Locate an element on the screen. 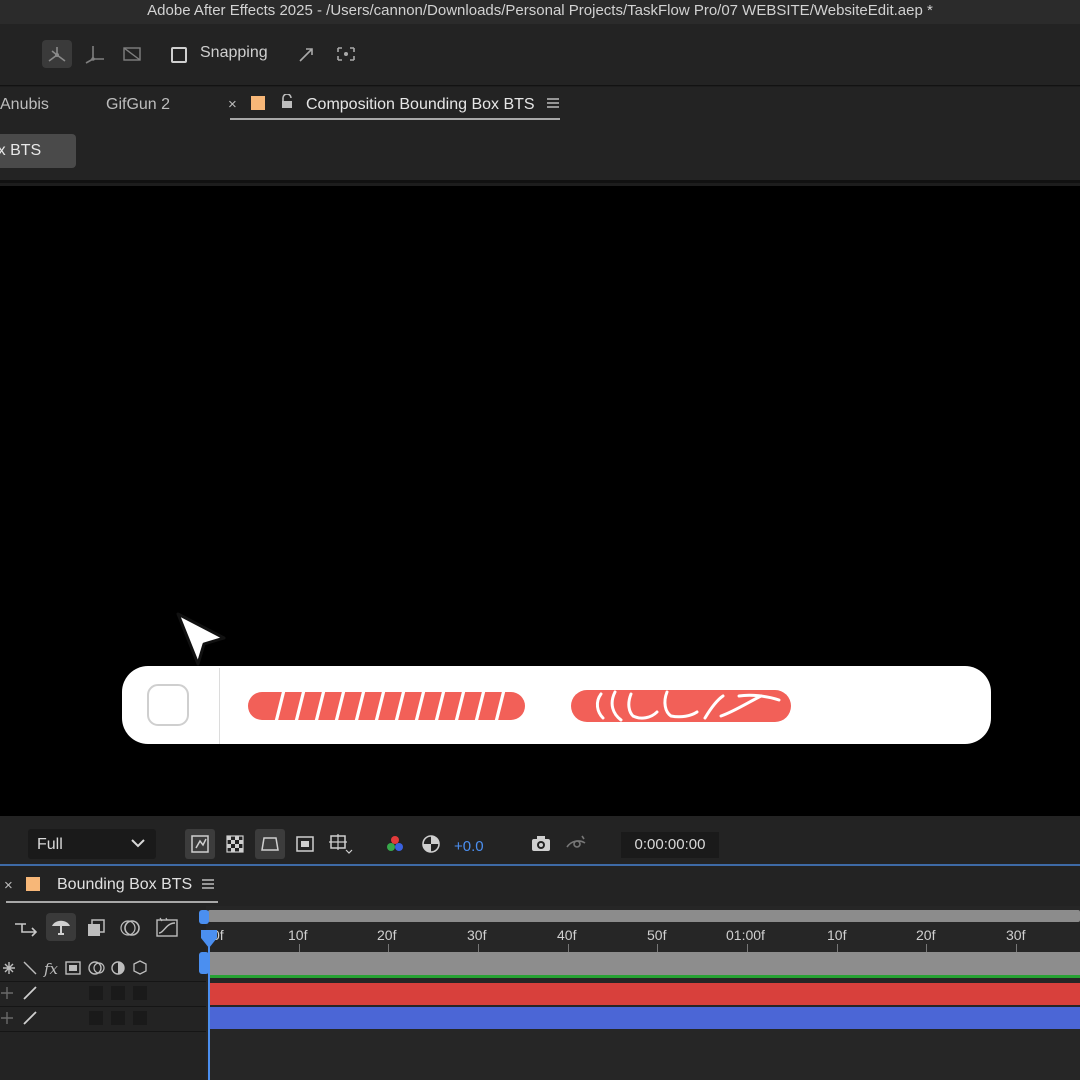 Image resolution: width=1080 pixels, height=1080 pixels. comp-duration-band is located at coordinates (645, 963).